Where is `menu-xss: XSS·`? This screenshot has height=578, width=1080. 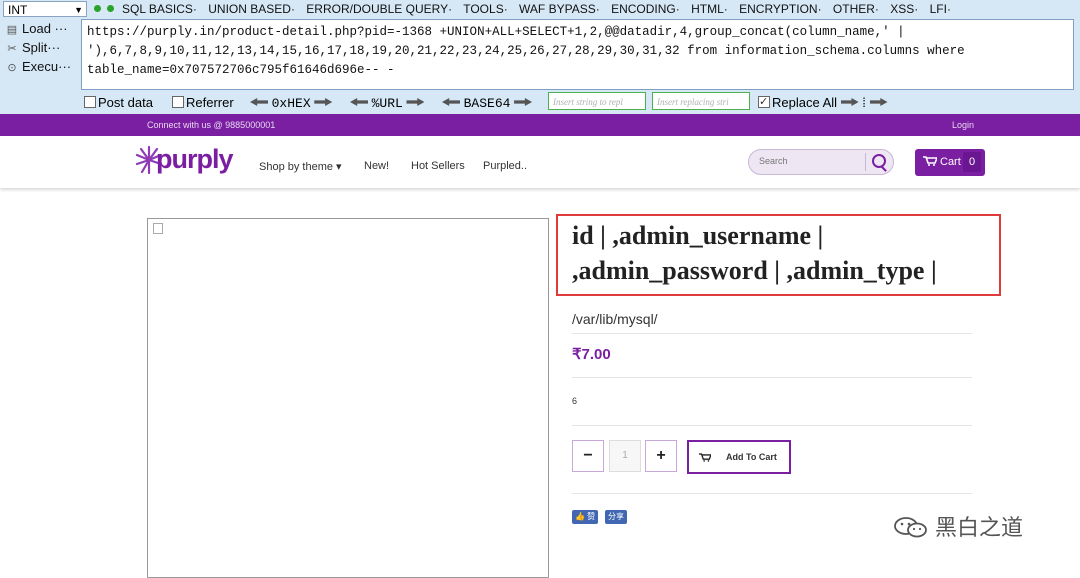 menu-xss: XSS· is located at coordinates (904, 9).